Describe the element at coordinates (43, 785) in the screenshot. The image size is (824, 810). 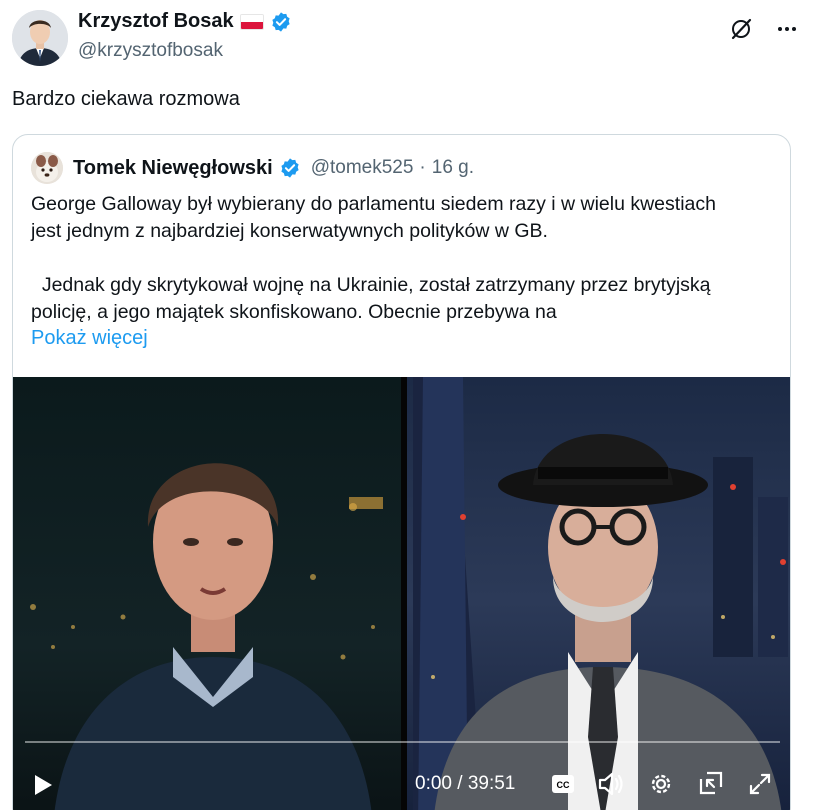
I see `play-icon` at that location.